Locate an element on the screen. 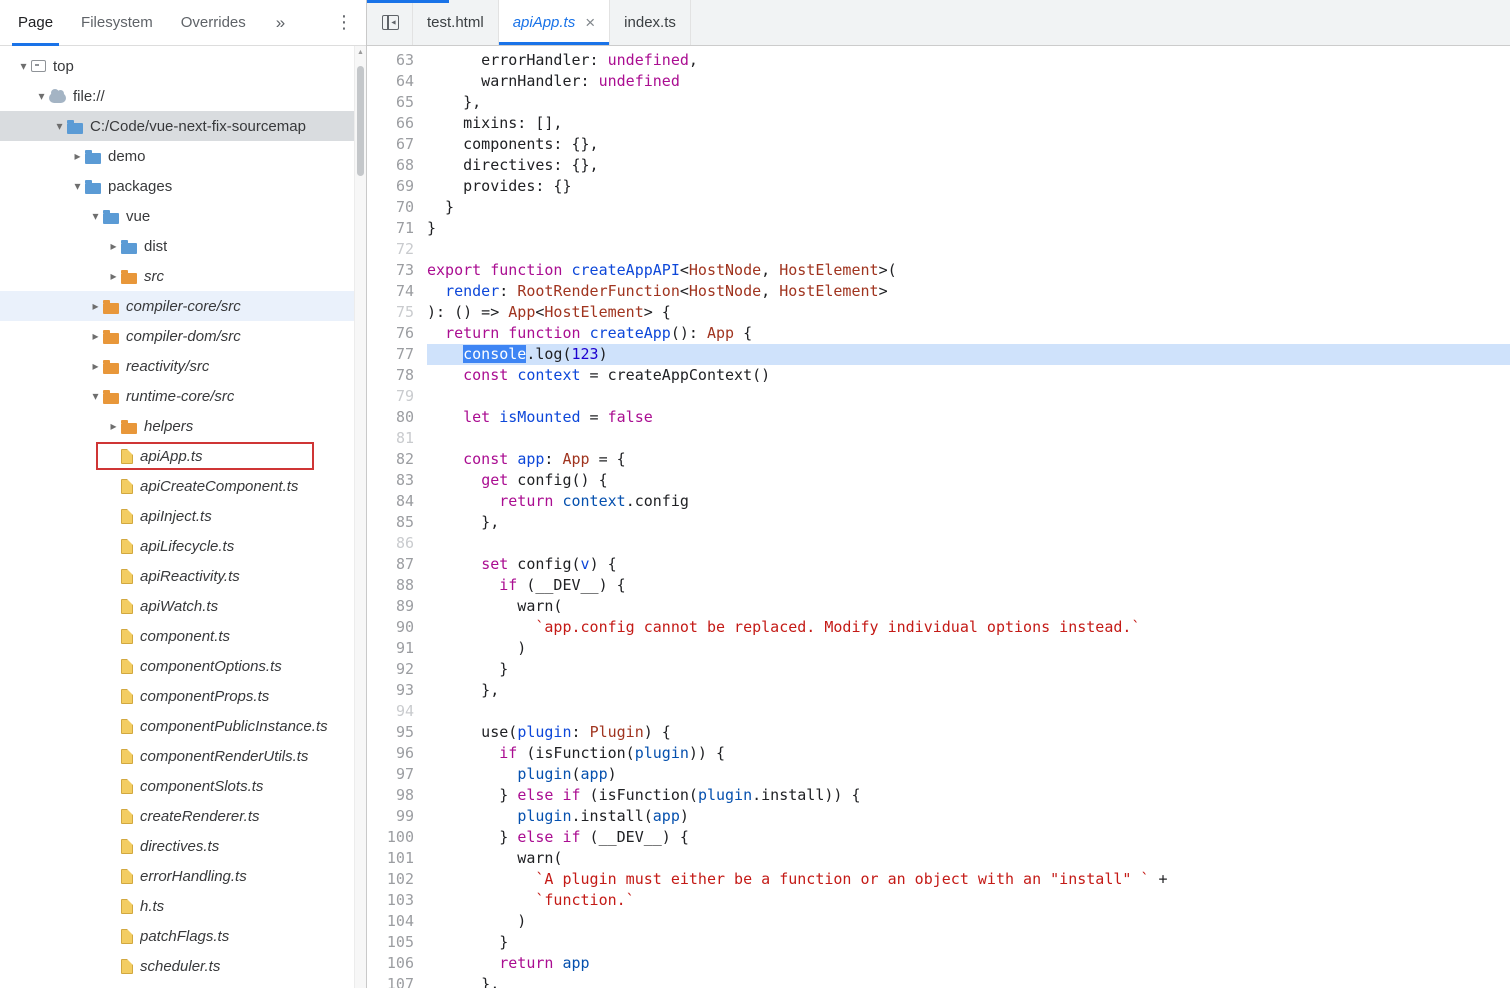 The image size is (1510, 988). line-number: 86 is located at coordinates (397, 543).